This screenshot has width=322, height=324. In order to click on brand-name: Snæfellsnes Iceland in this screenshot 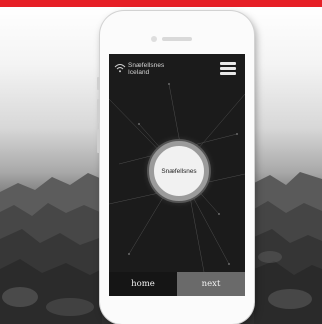, I will do `click(146, 69)`.